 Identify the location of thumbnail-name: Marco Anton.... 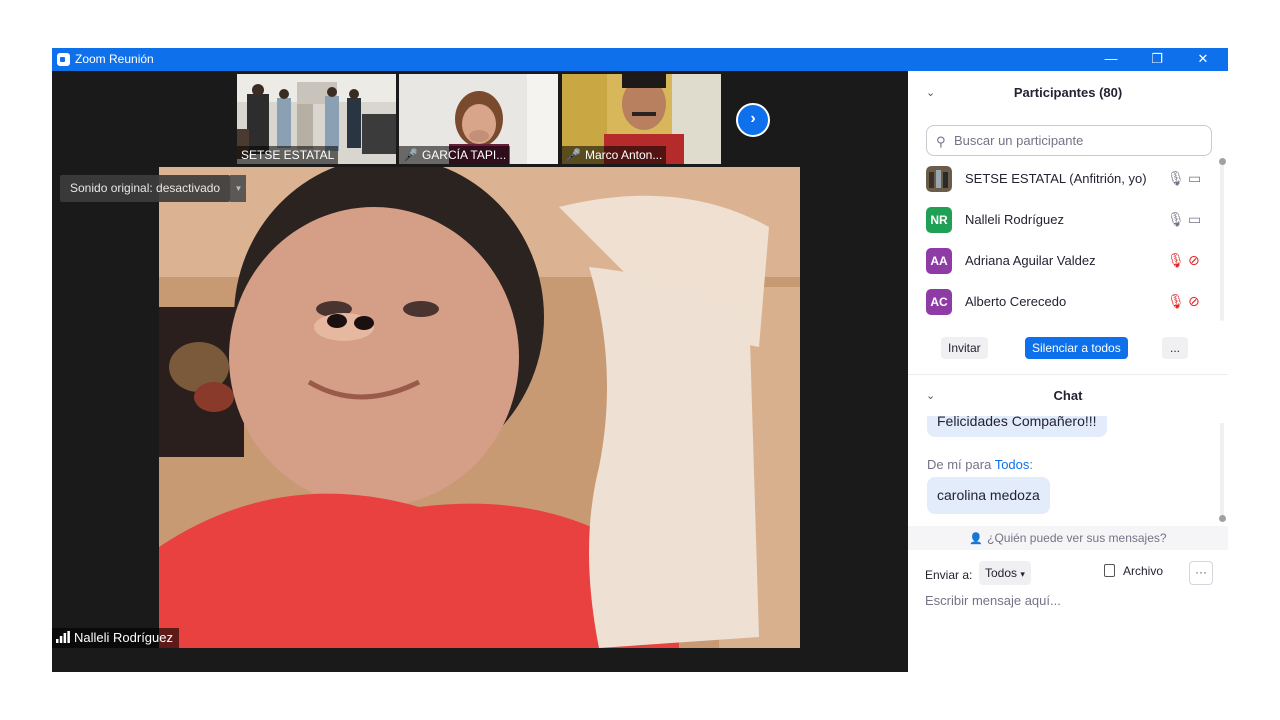
(623, 155).